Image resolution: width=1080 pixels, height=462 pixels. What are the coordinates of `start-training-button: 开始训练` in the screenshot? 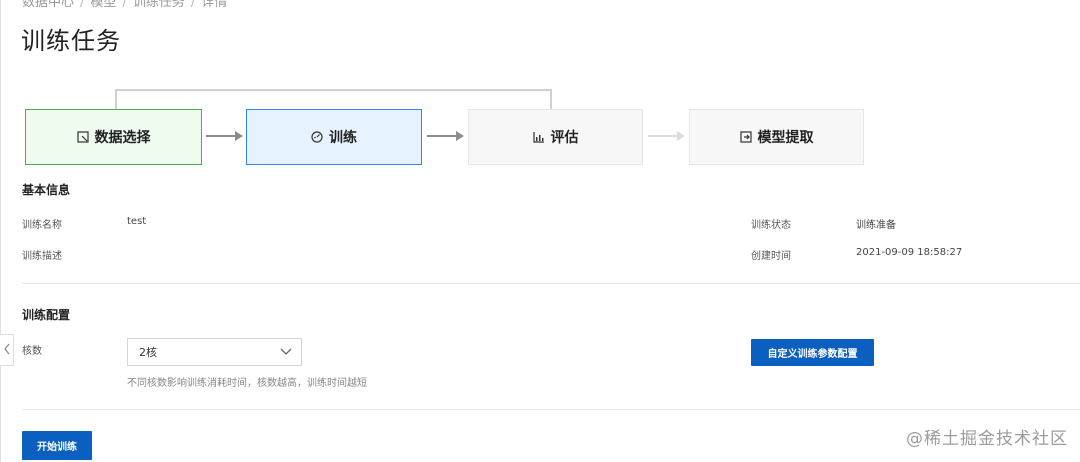 It's located at (57, 445).